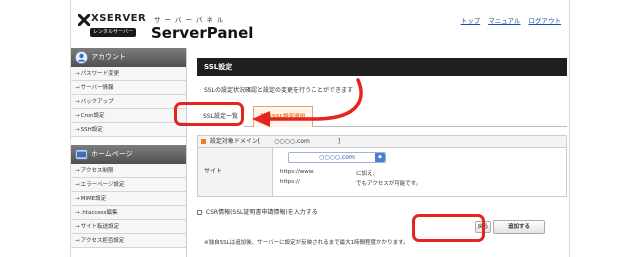 Image resolution: width=640 pixels, height=257 pixels. What do you see at coordinates (128, 213) in the screenshot?
I see `sidebar-item-htaccess: .htaccess編集` at bounding box center [128, 213].